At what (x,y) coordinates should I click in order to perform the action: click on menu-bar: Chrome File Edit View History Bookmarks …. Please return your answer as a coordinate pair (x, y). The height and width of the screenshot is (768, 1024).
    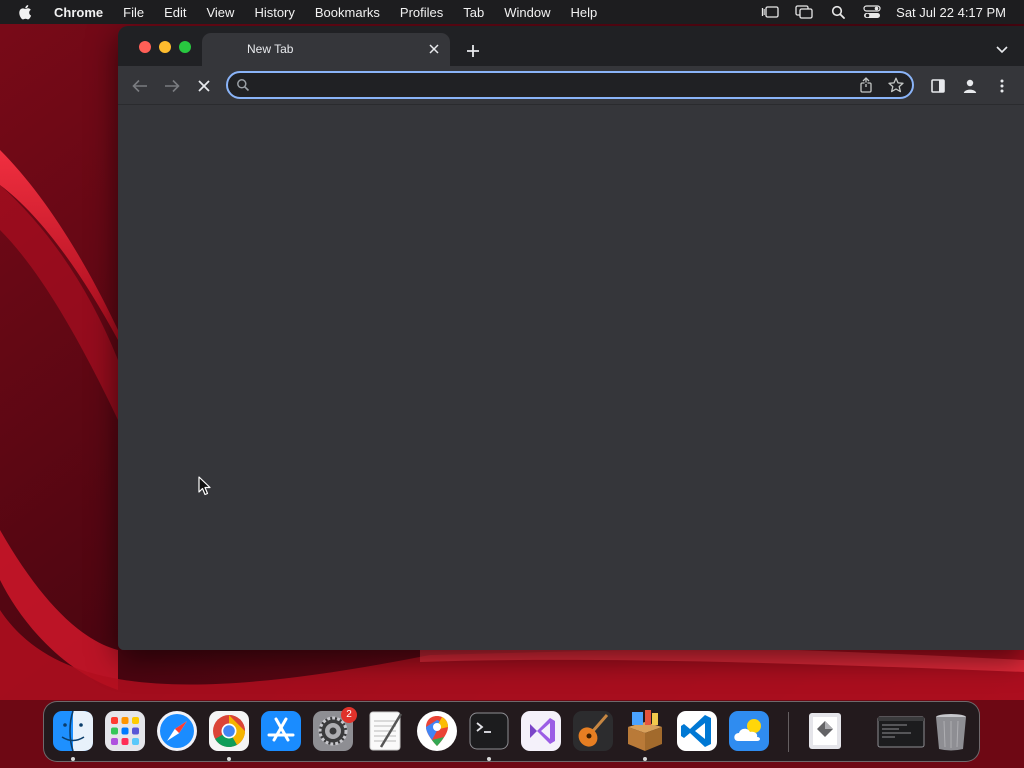
    Looking at the image, I should click on (512, 12).